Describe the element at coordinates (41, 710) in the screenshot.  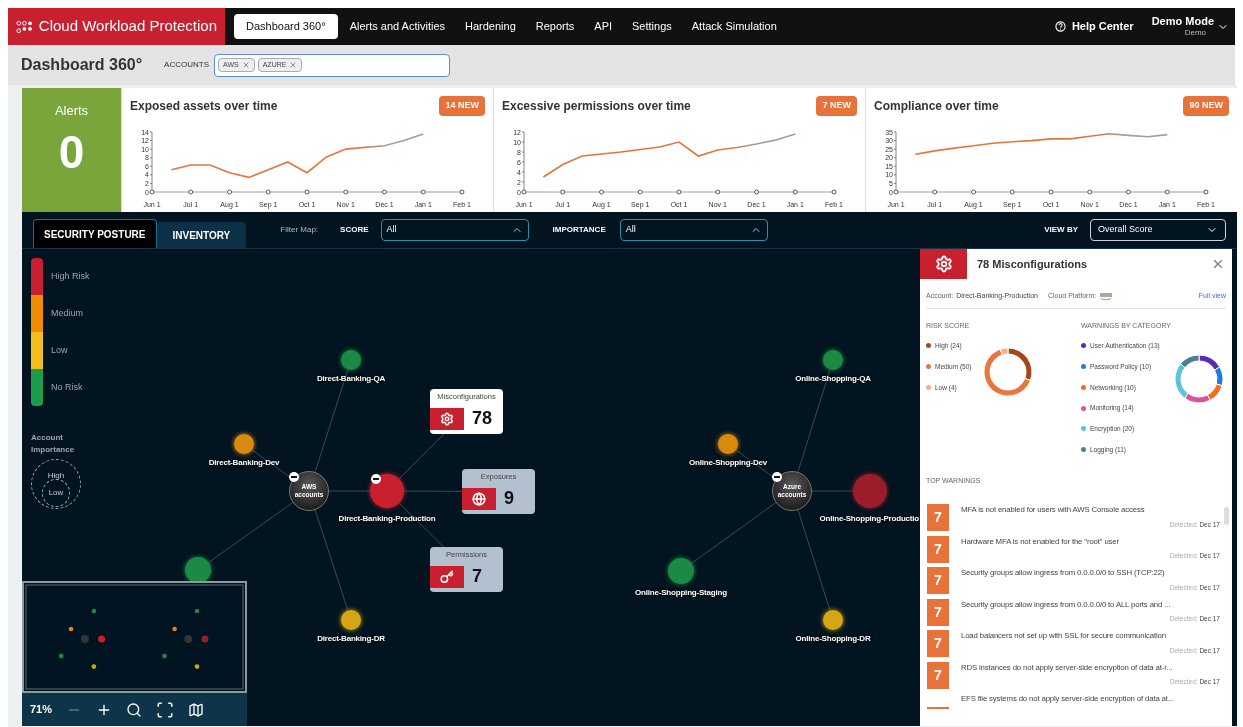
I see `zoom-level: 71%` at that location.